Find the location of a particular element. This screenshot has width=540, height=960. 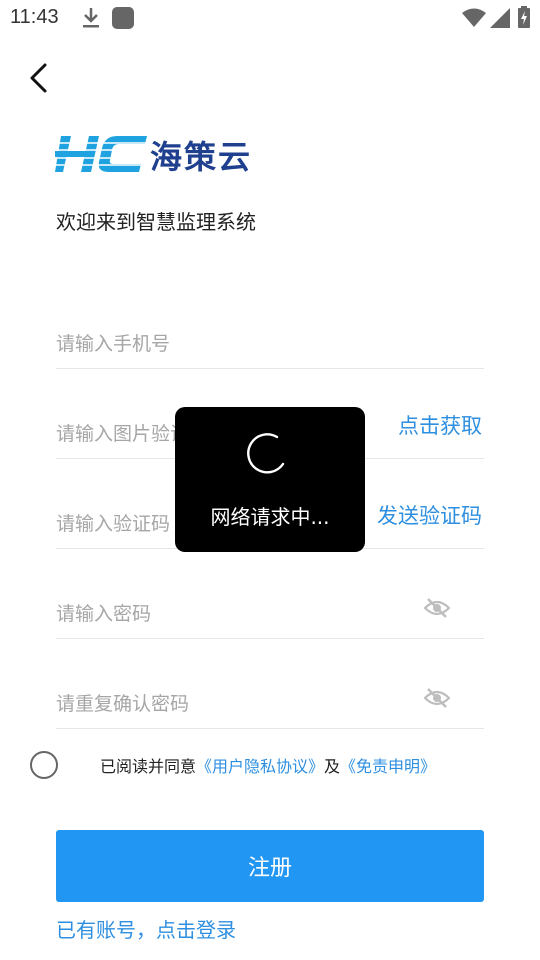

disclaimer-link: 《免责申明》 is located at coordinates (388, 766).